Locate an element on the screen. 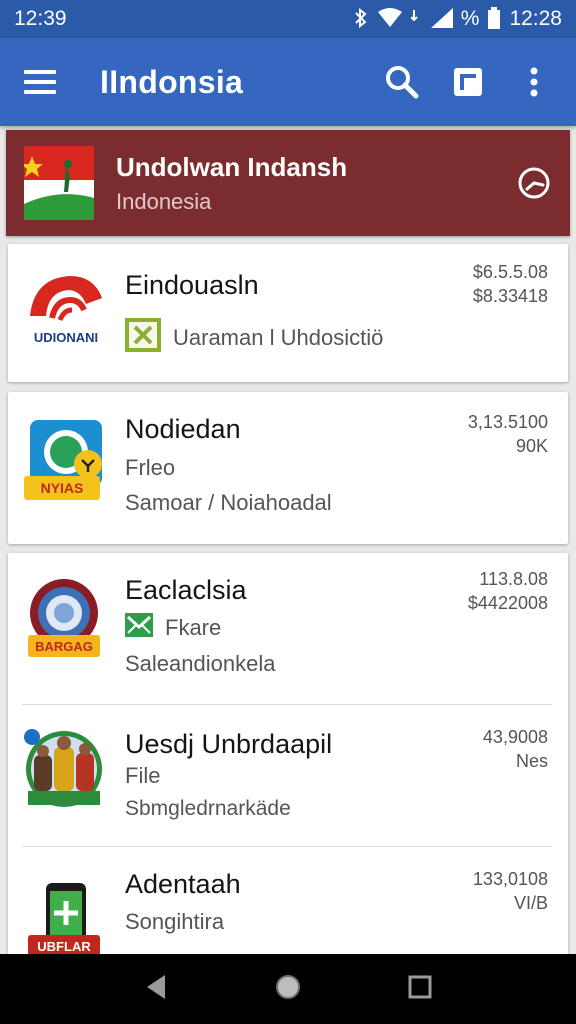 This screenshot has width=576, height=1024. item-title: Nodiedan is located at coordinates (183, 429).